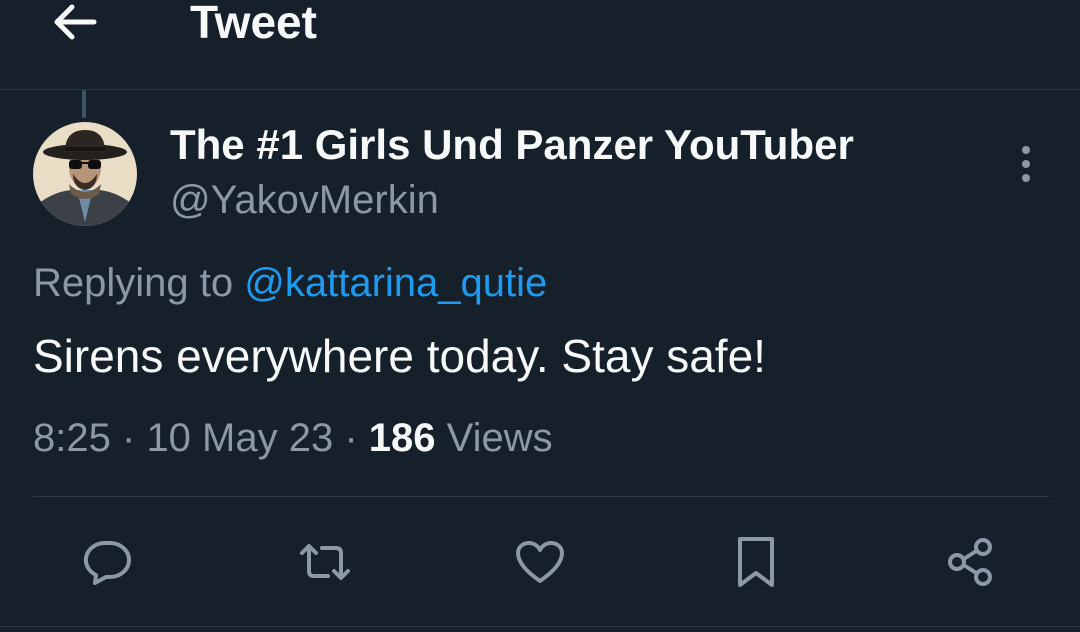 Image resolution: width=1080 pixels, height=632 pixels. I want to click on retweet-icon, so click(325, 562).